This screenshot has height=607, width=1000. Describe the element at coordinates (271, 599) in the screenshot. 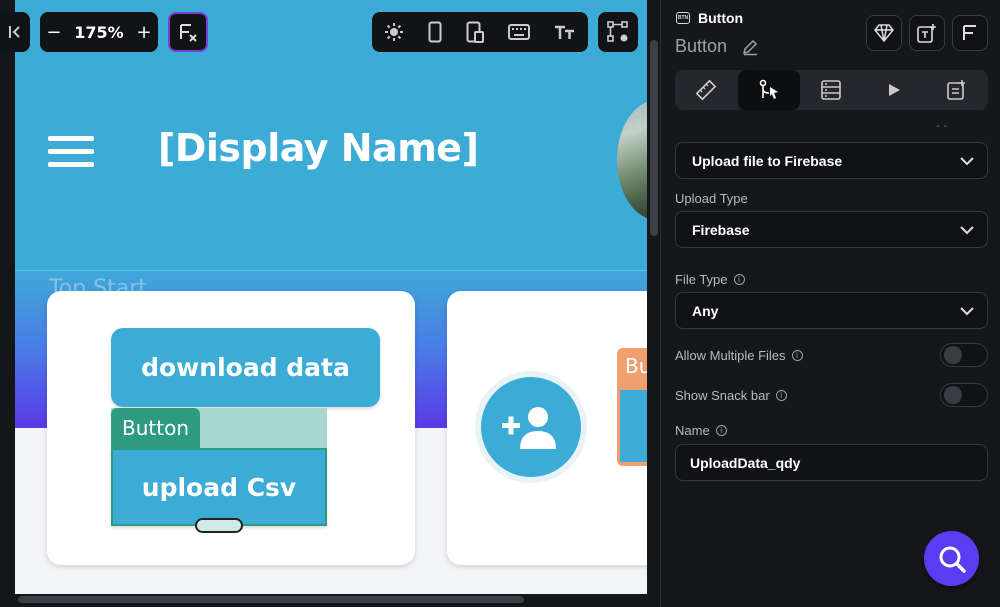

I see `horizontal-scrollbar` at that location.